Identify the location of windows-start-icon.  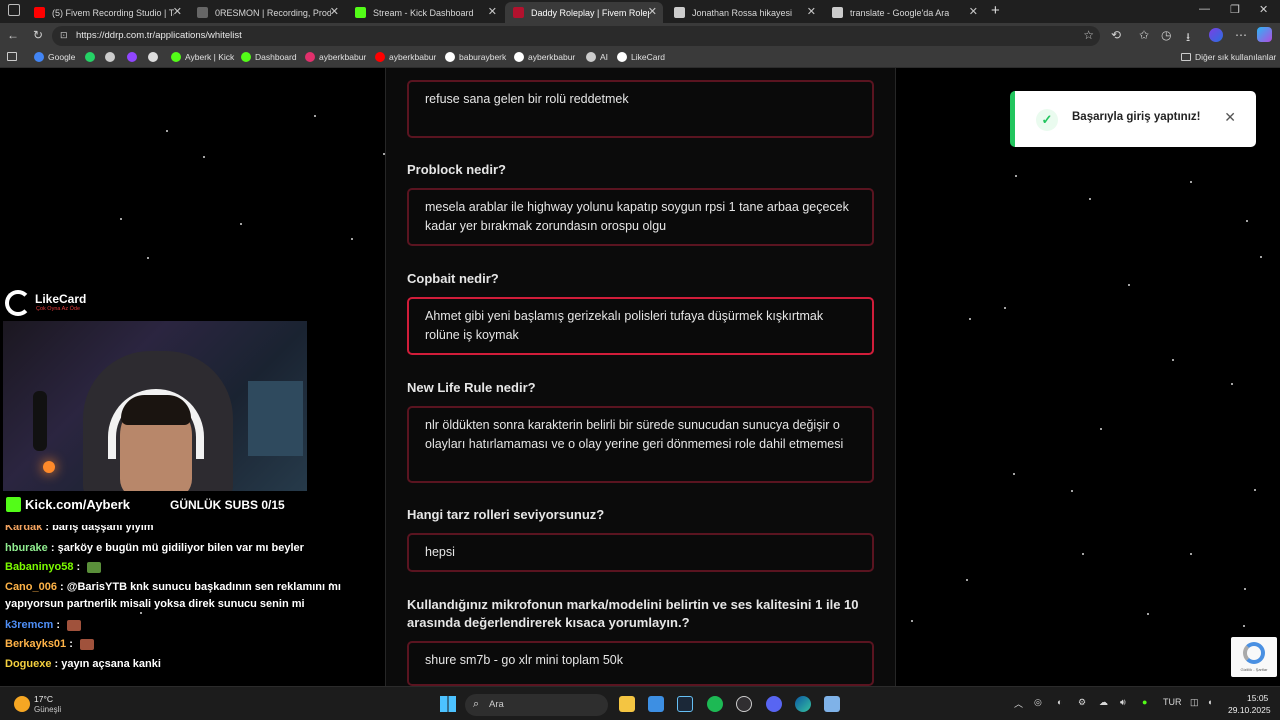
(448, 704).